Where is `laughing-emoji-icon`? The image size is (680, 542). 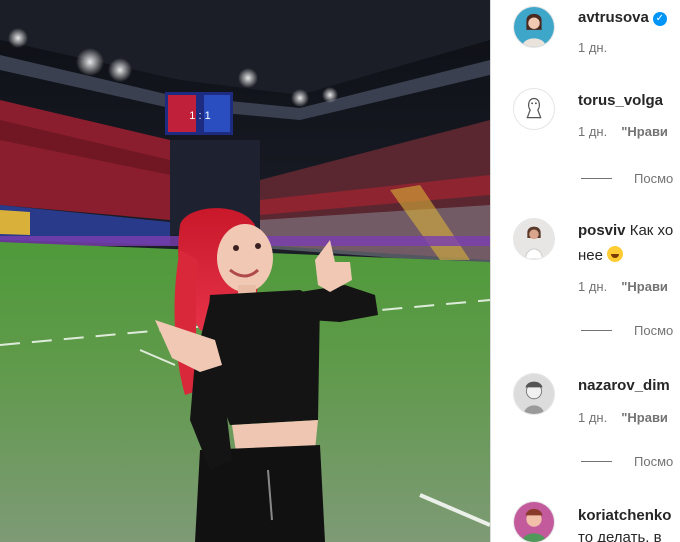
laughing-emoji-icon is located at coordinates (615, 254).